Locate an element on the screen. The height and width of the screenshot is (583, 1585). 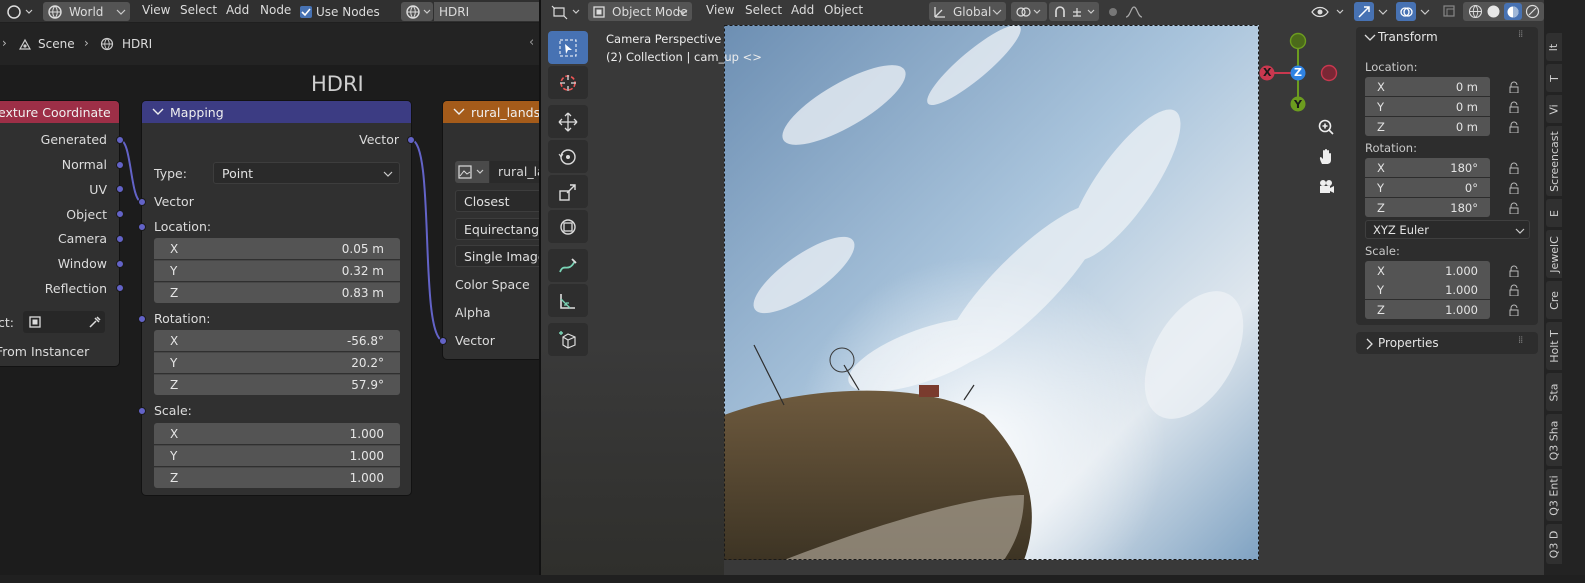
rendered-shading-icon is located at coordinates (1532, 11).